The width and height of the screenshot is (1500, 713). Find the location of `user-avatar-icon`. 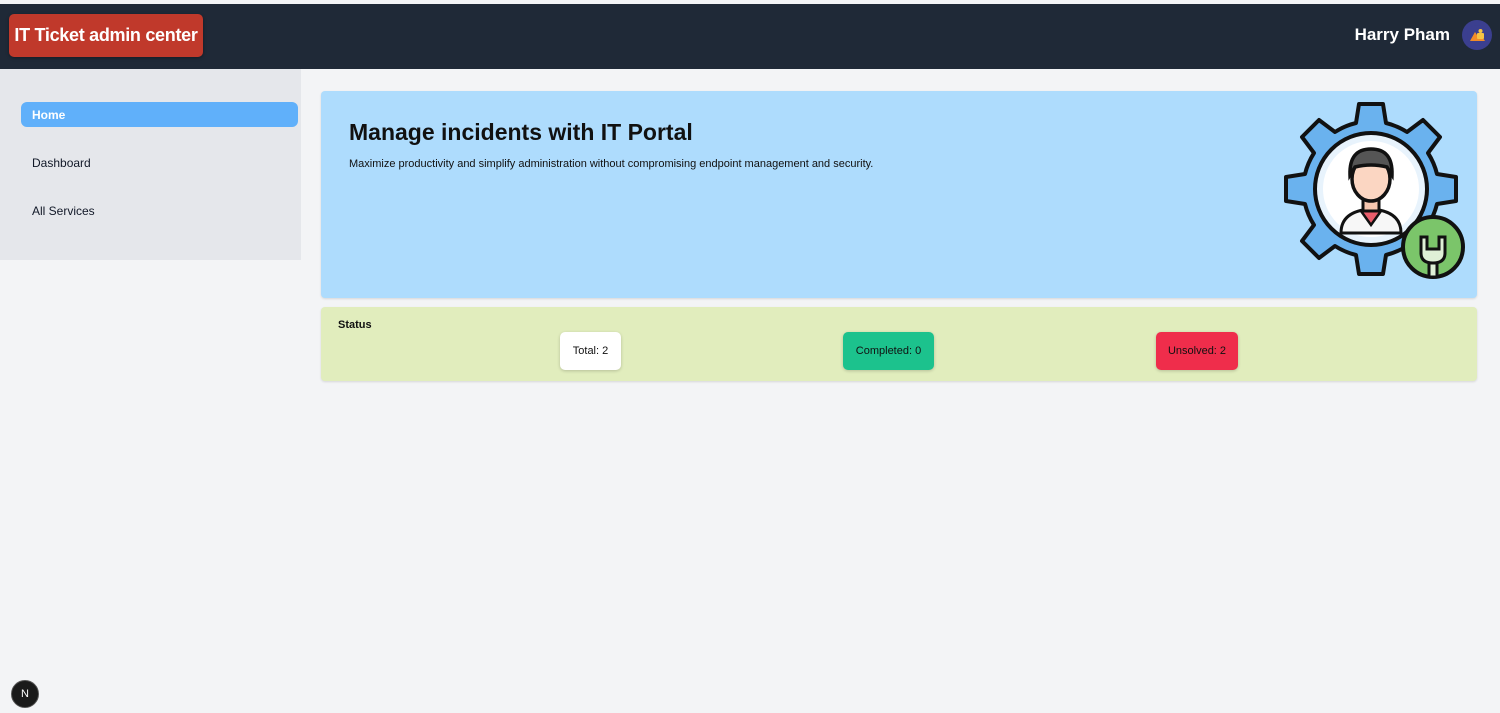

user-avatar-icon is located at coordinates (1477, 35).